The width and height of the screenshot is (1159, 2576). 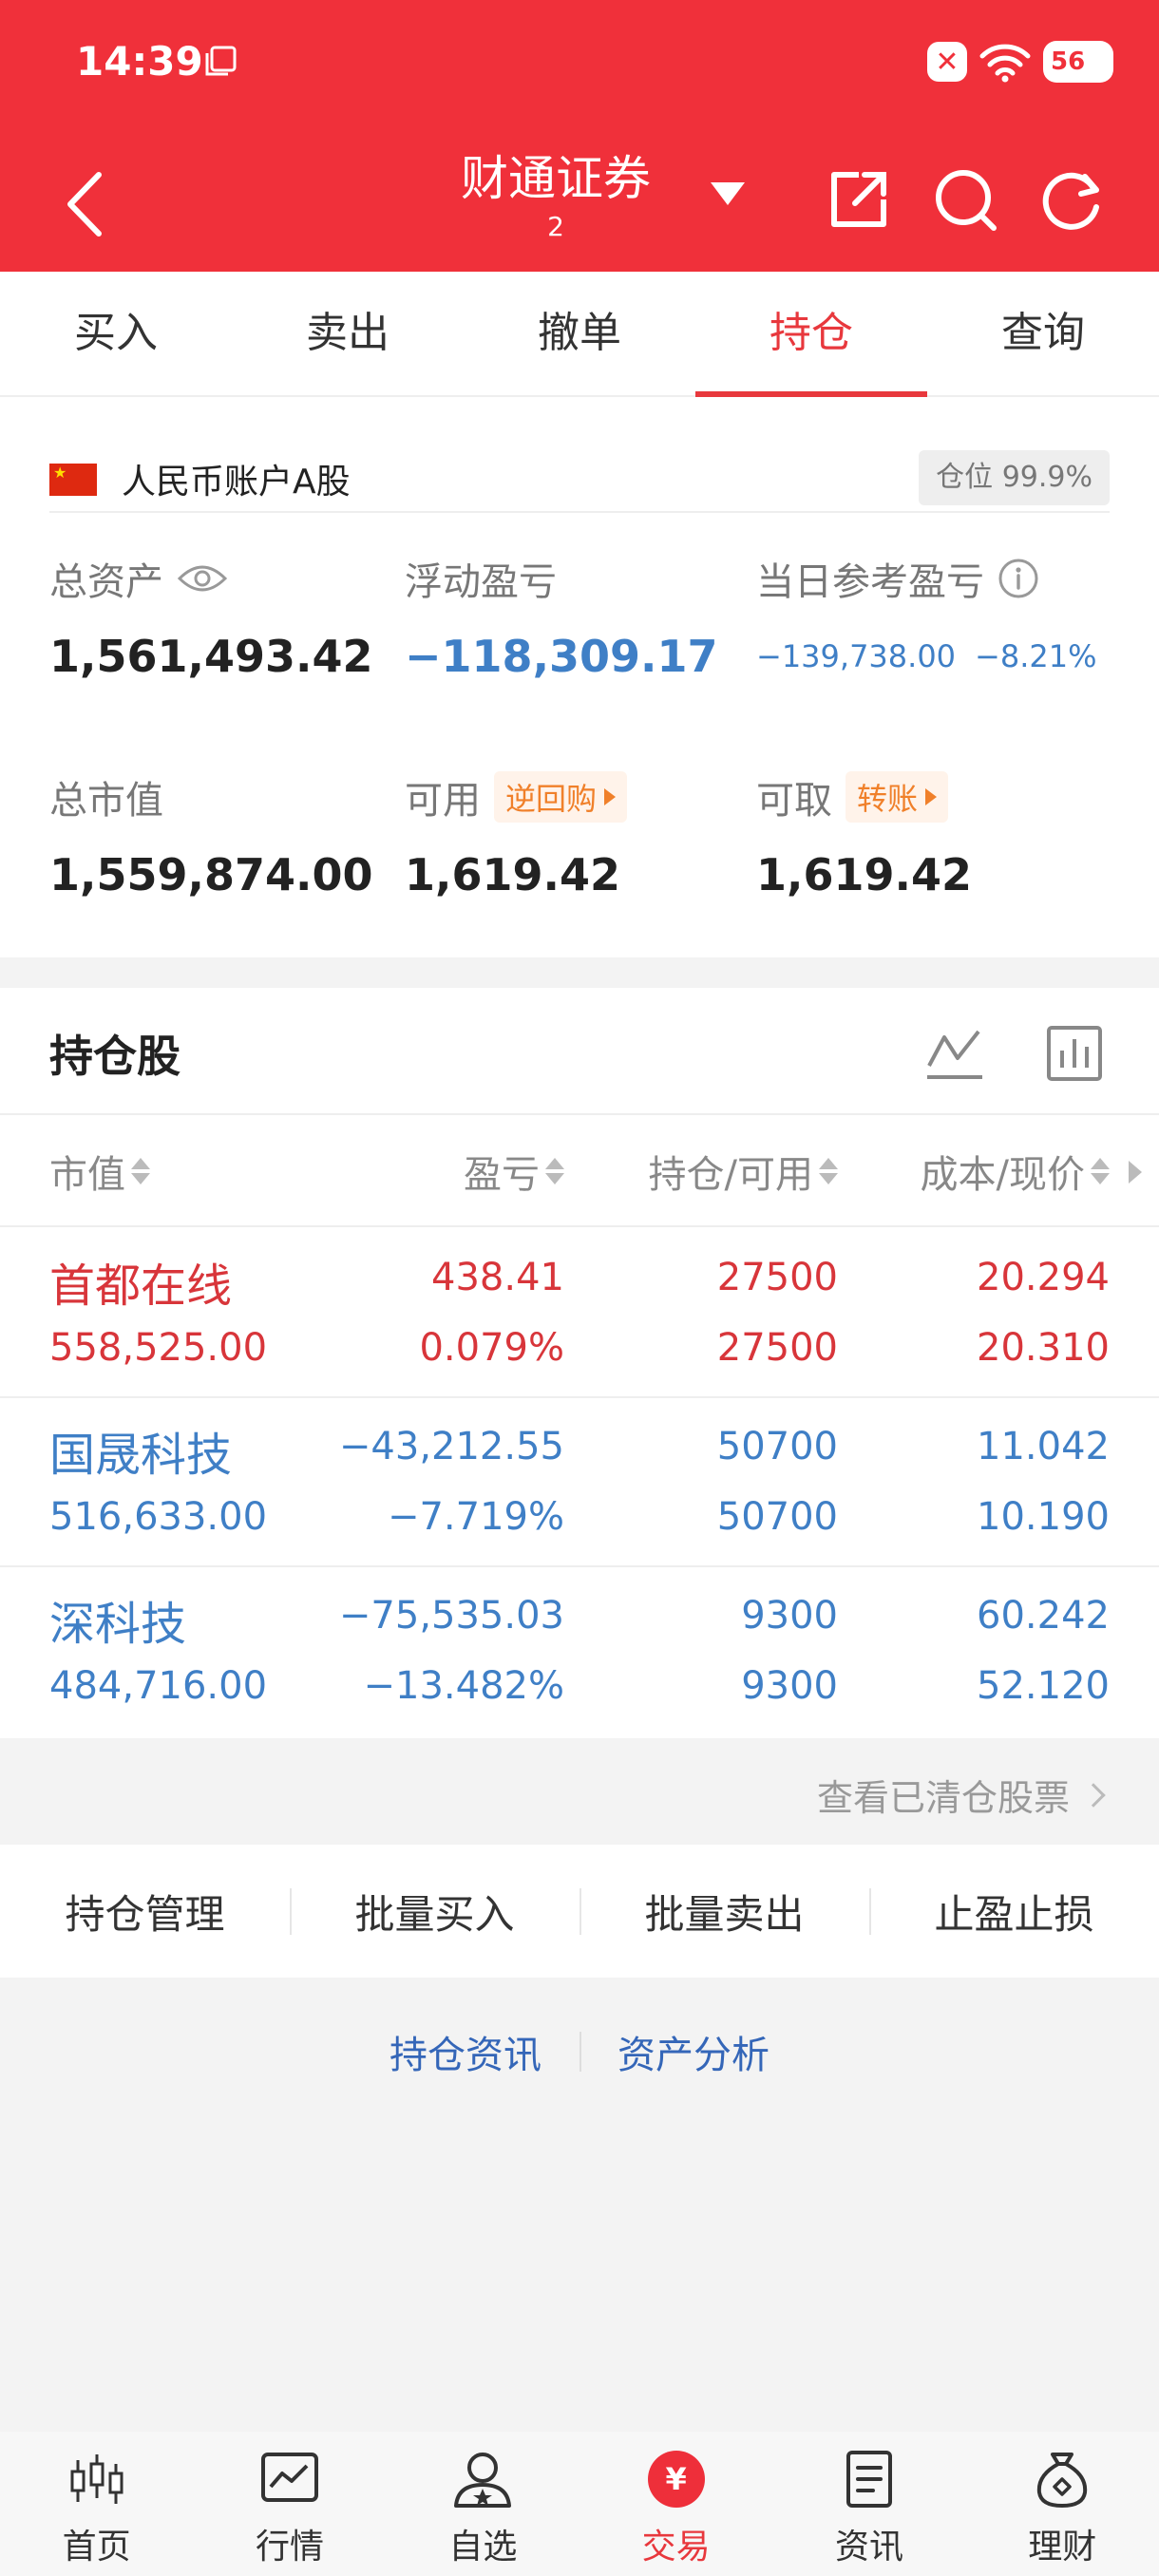 I want to click on stock-market-value: 558,525.00, so click(x=158, y=1348).